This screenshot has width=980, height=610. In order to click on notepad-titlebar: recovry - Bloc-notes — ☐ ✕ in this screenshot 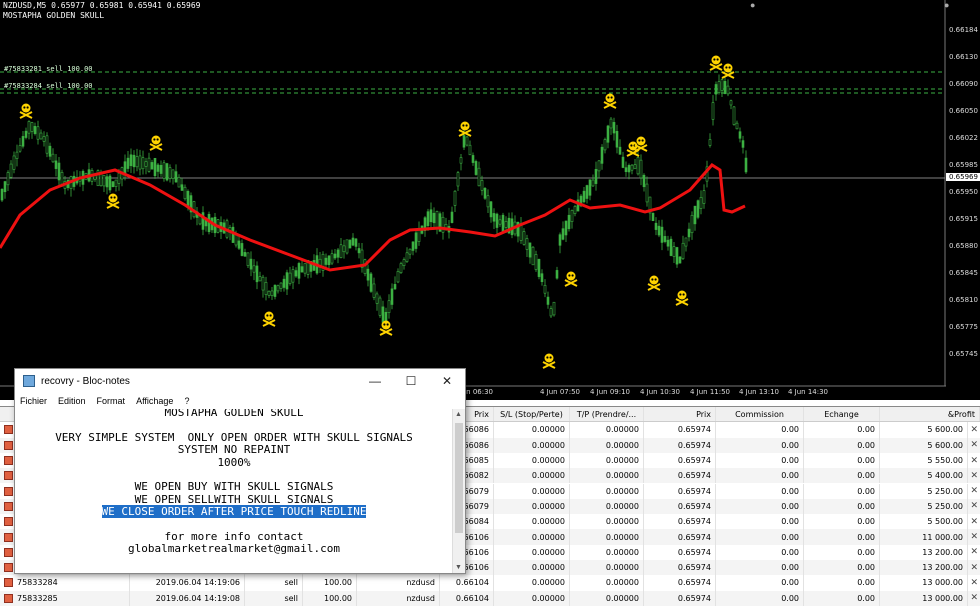, I will do `click(240, 381)`.